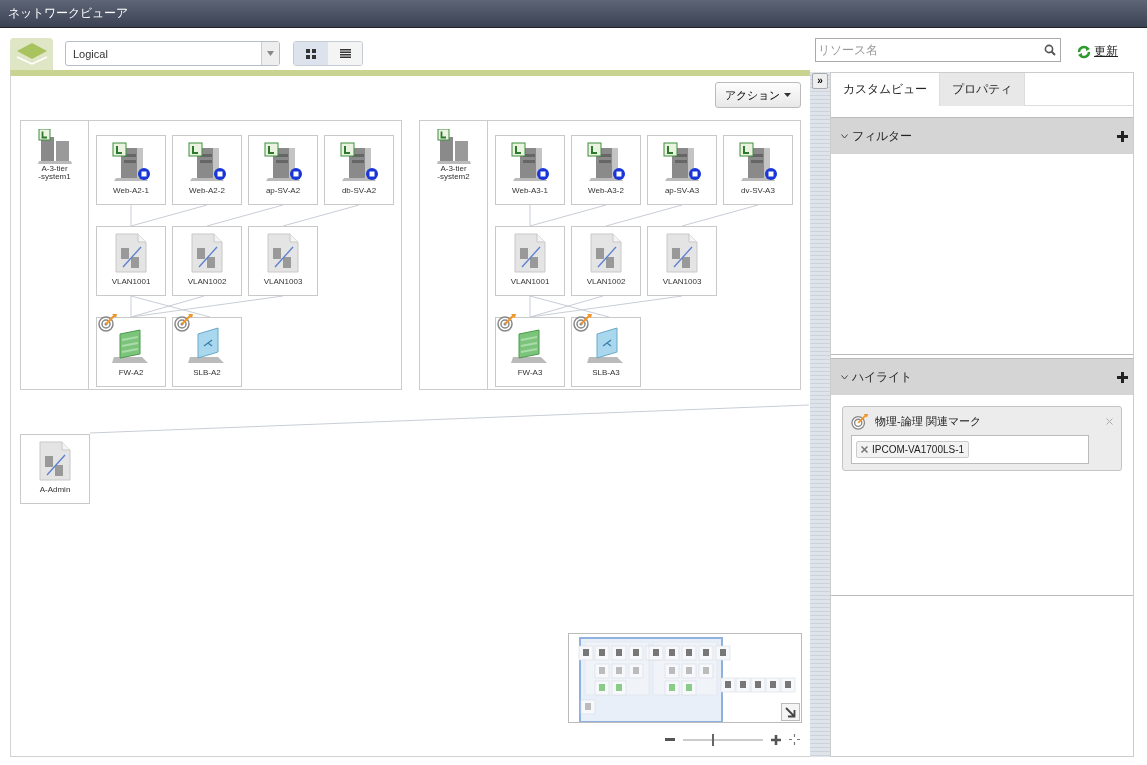 Image resolution: width=1147 pixels, height=765 pixels. Describe the element at coordinates (530, 372) in the screenshot. I see `node-label: FW-A3` at that location.